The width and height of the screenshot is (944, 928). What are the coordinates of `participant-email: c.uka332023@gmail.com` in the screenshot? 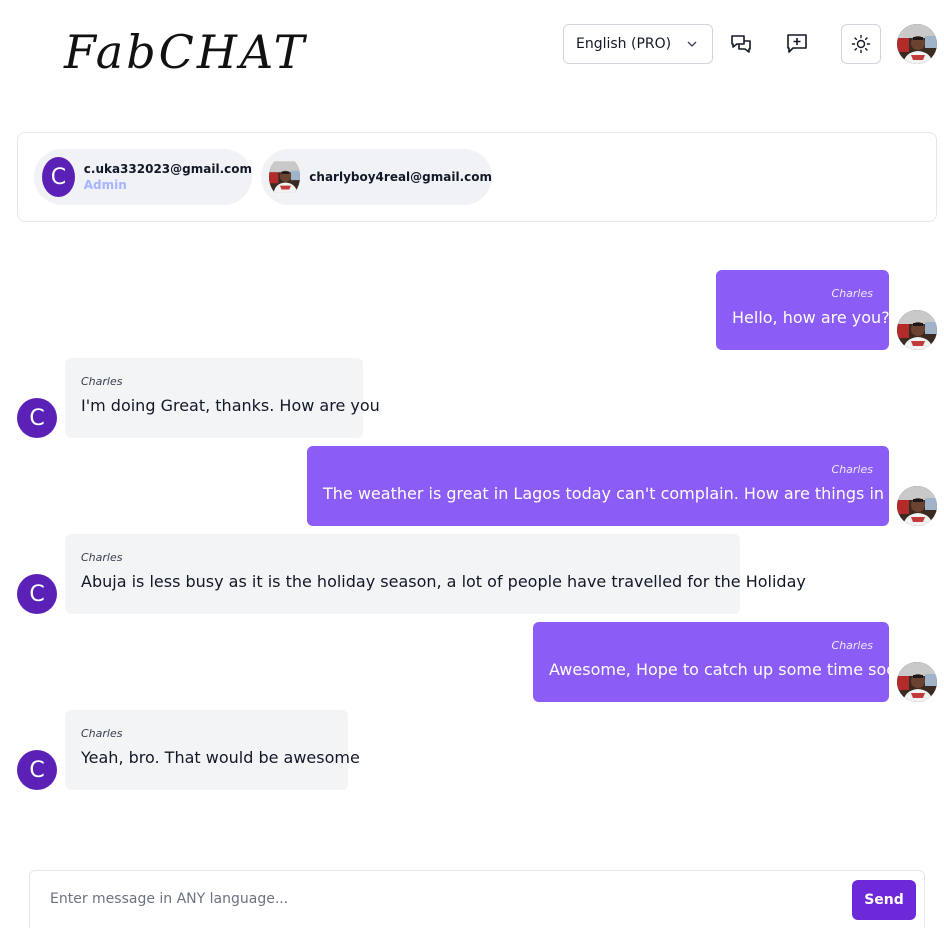 It's located at (167, 169).